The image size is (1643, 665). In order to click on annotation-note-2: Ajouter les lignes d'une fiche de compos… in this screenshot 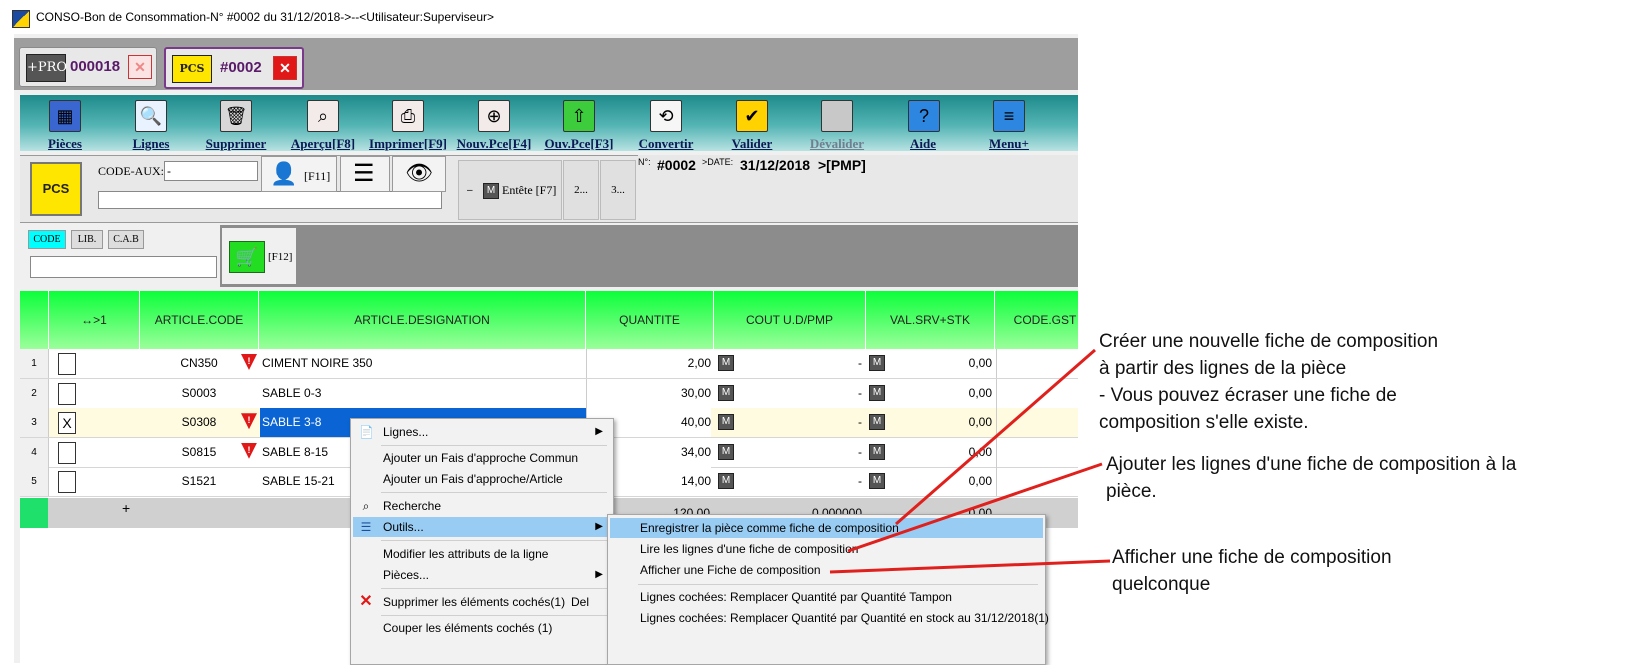, I will do `click(1311, 478)`.